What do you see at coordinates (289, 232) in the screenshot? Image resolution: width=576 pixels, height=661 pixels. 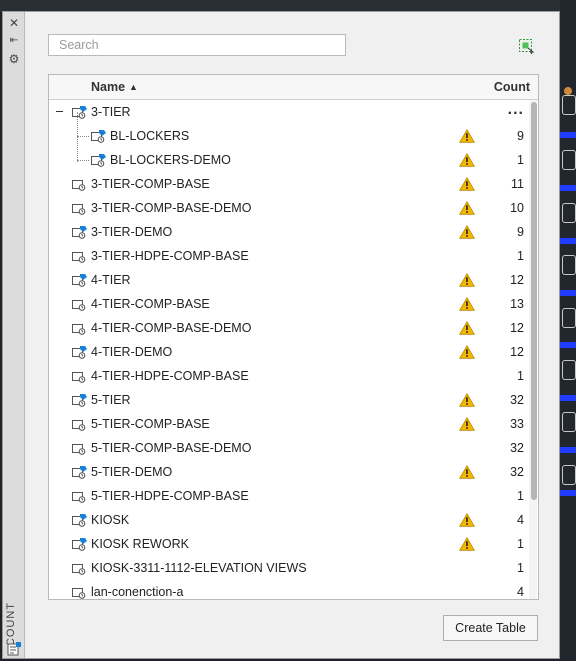 I see `list-row: 3-TIER-DEMO 9` at bounding box center [289, 232].